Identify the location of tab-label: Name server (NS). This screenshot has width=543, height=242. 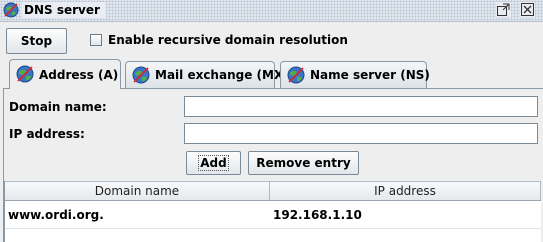
(370, 75).